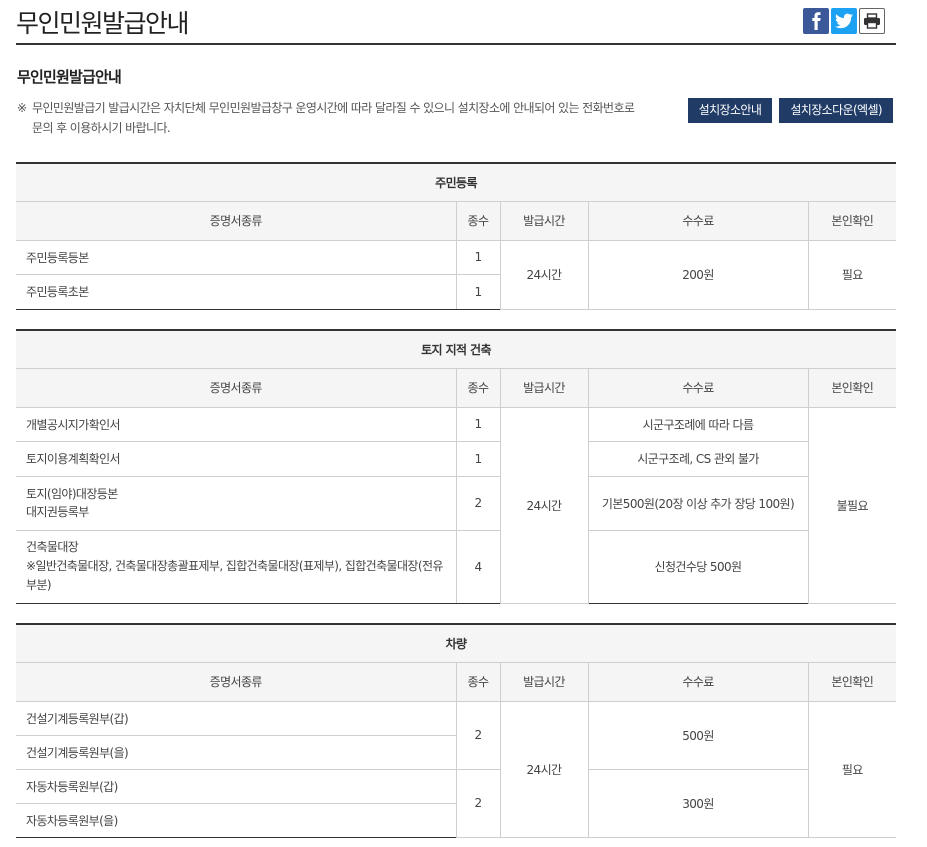  I want to click on action-buttons: 설치장소안내 설치장소다운(엑셀), so click(790, 110).